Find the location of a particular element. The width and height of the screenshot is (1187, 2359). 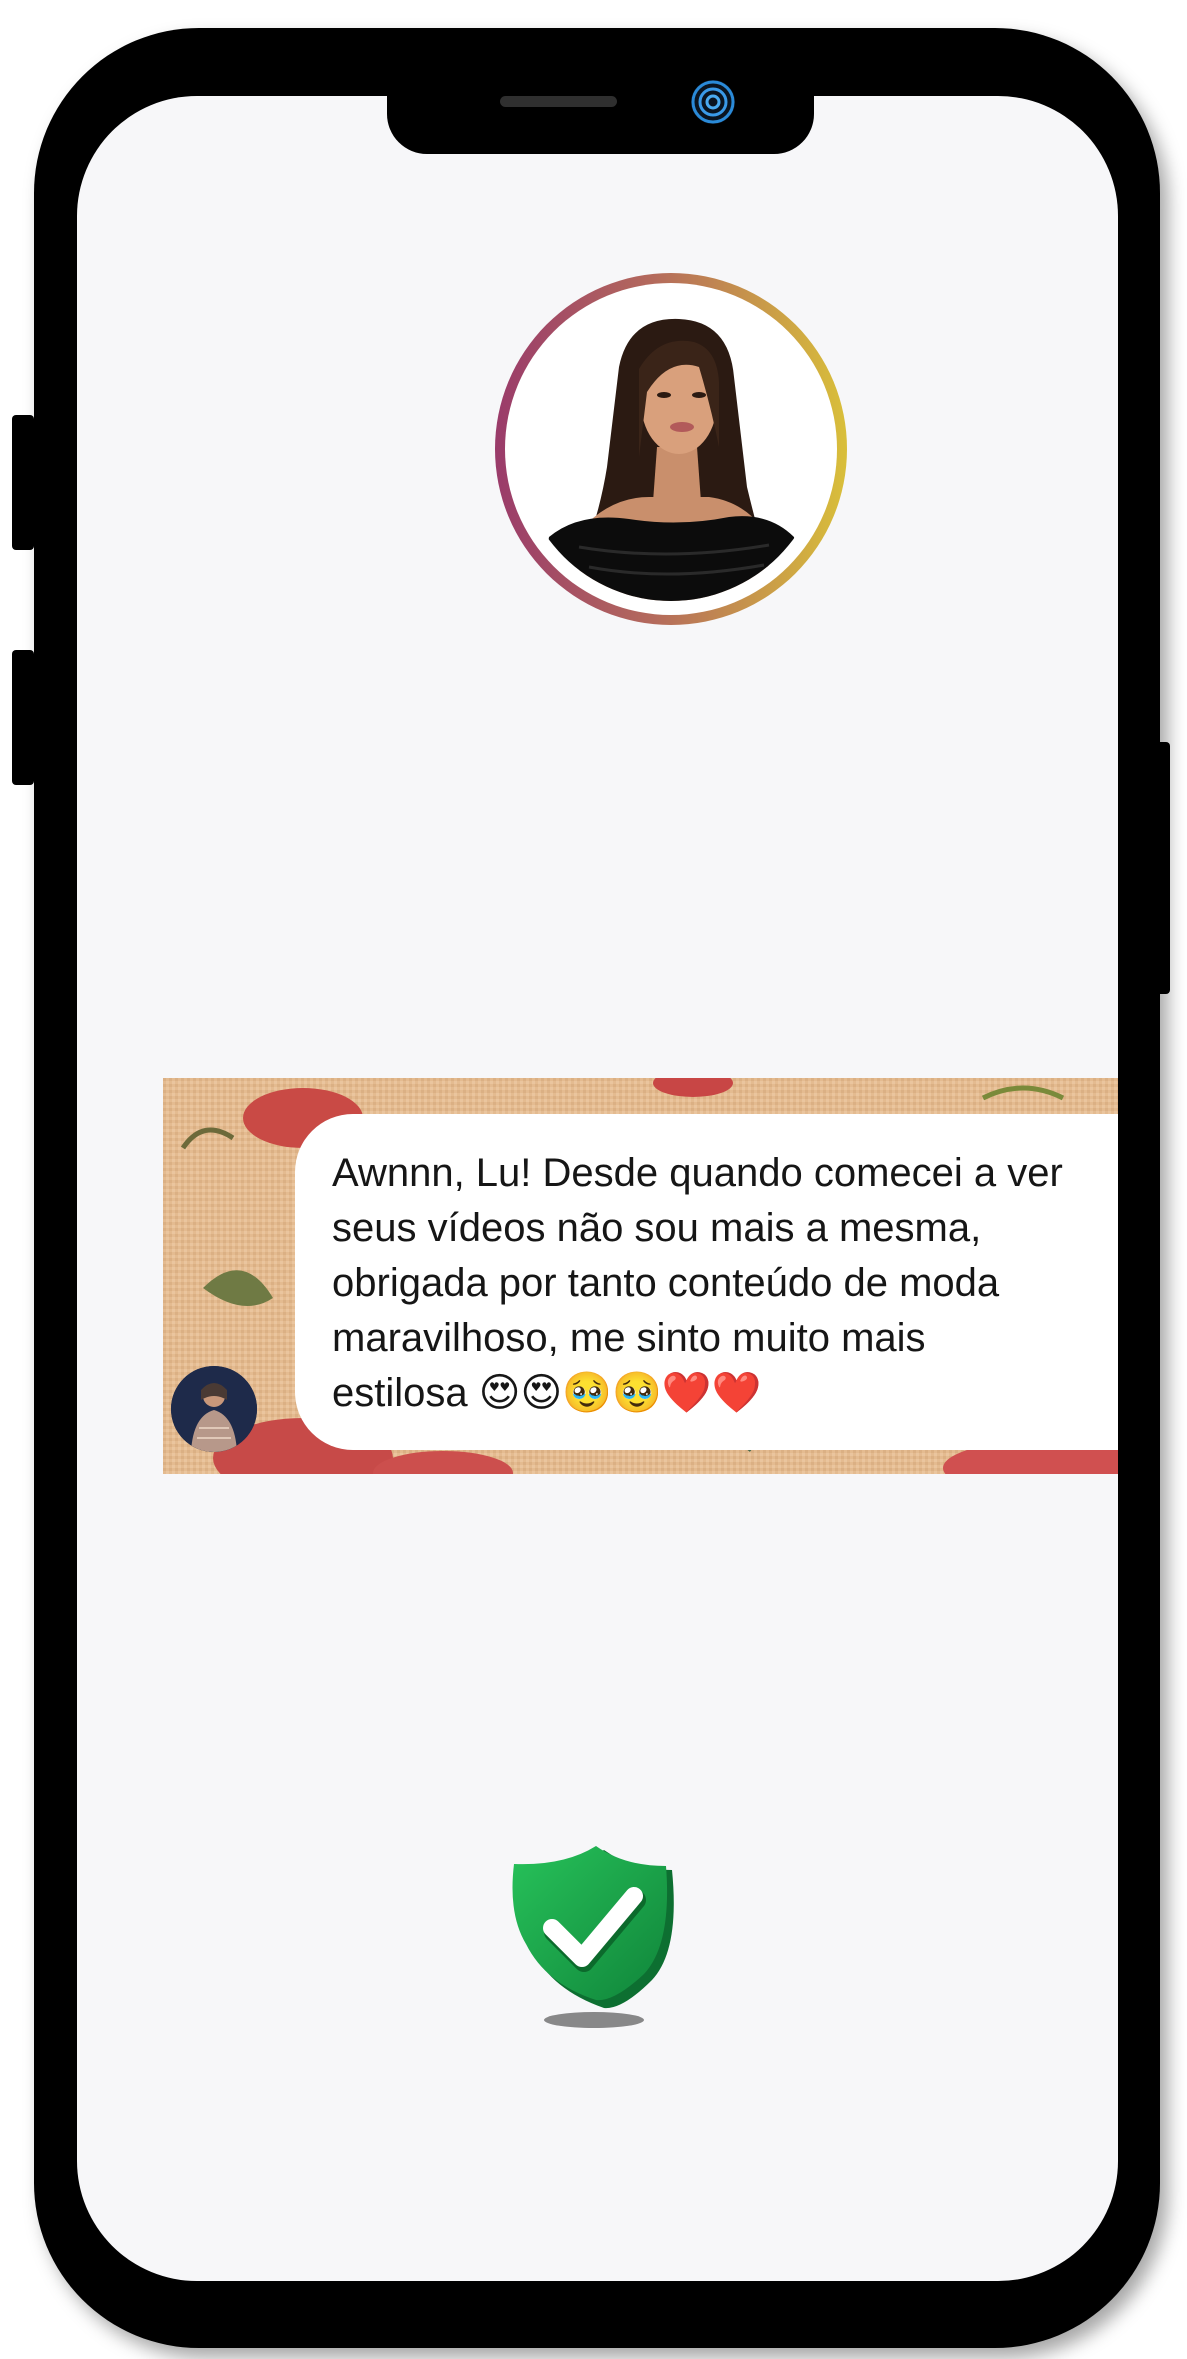

commenter-photo is located at coordinates (214, 1409).